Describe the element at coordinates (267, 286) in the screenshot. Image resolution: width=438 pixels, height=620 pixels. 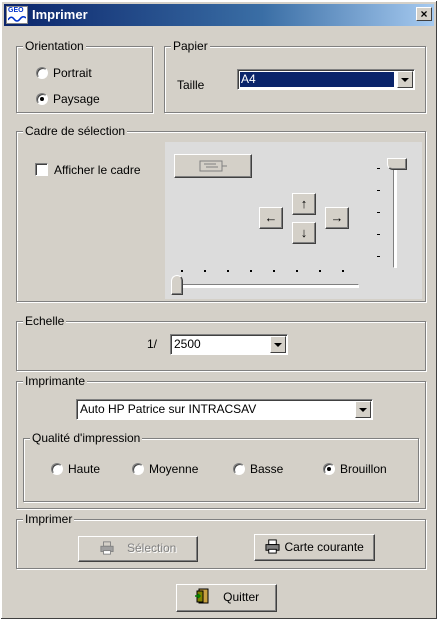
I see `horizontal-slider-track` at that location.